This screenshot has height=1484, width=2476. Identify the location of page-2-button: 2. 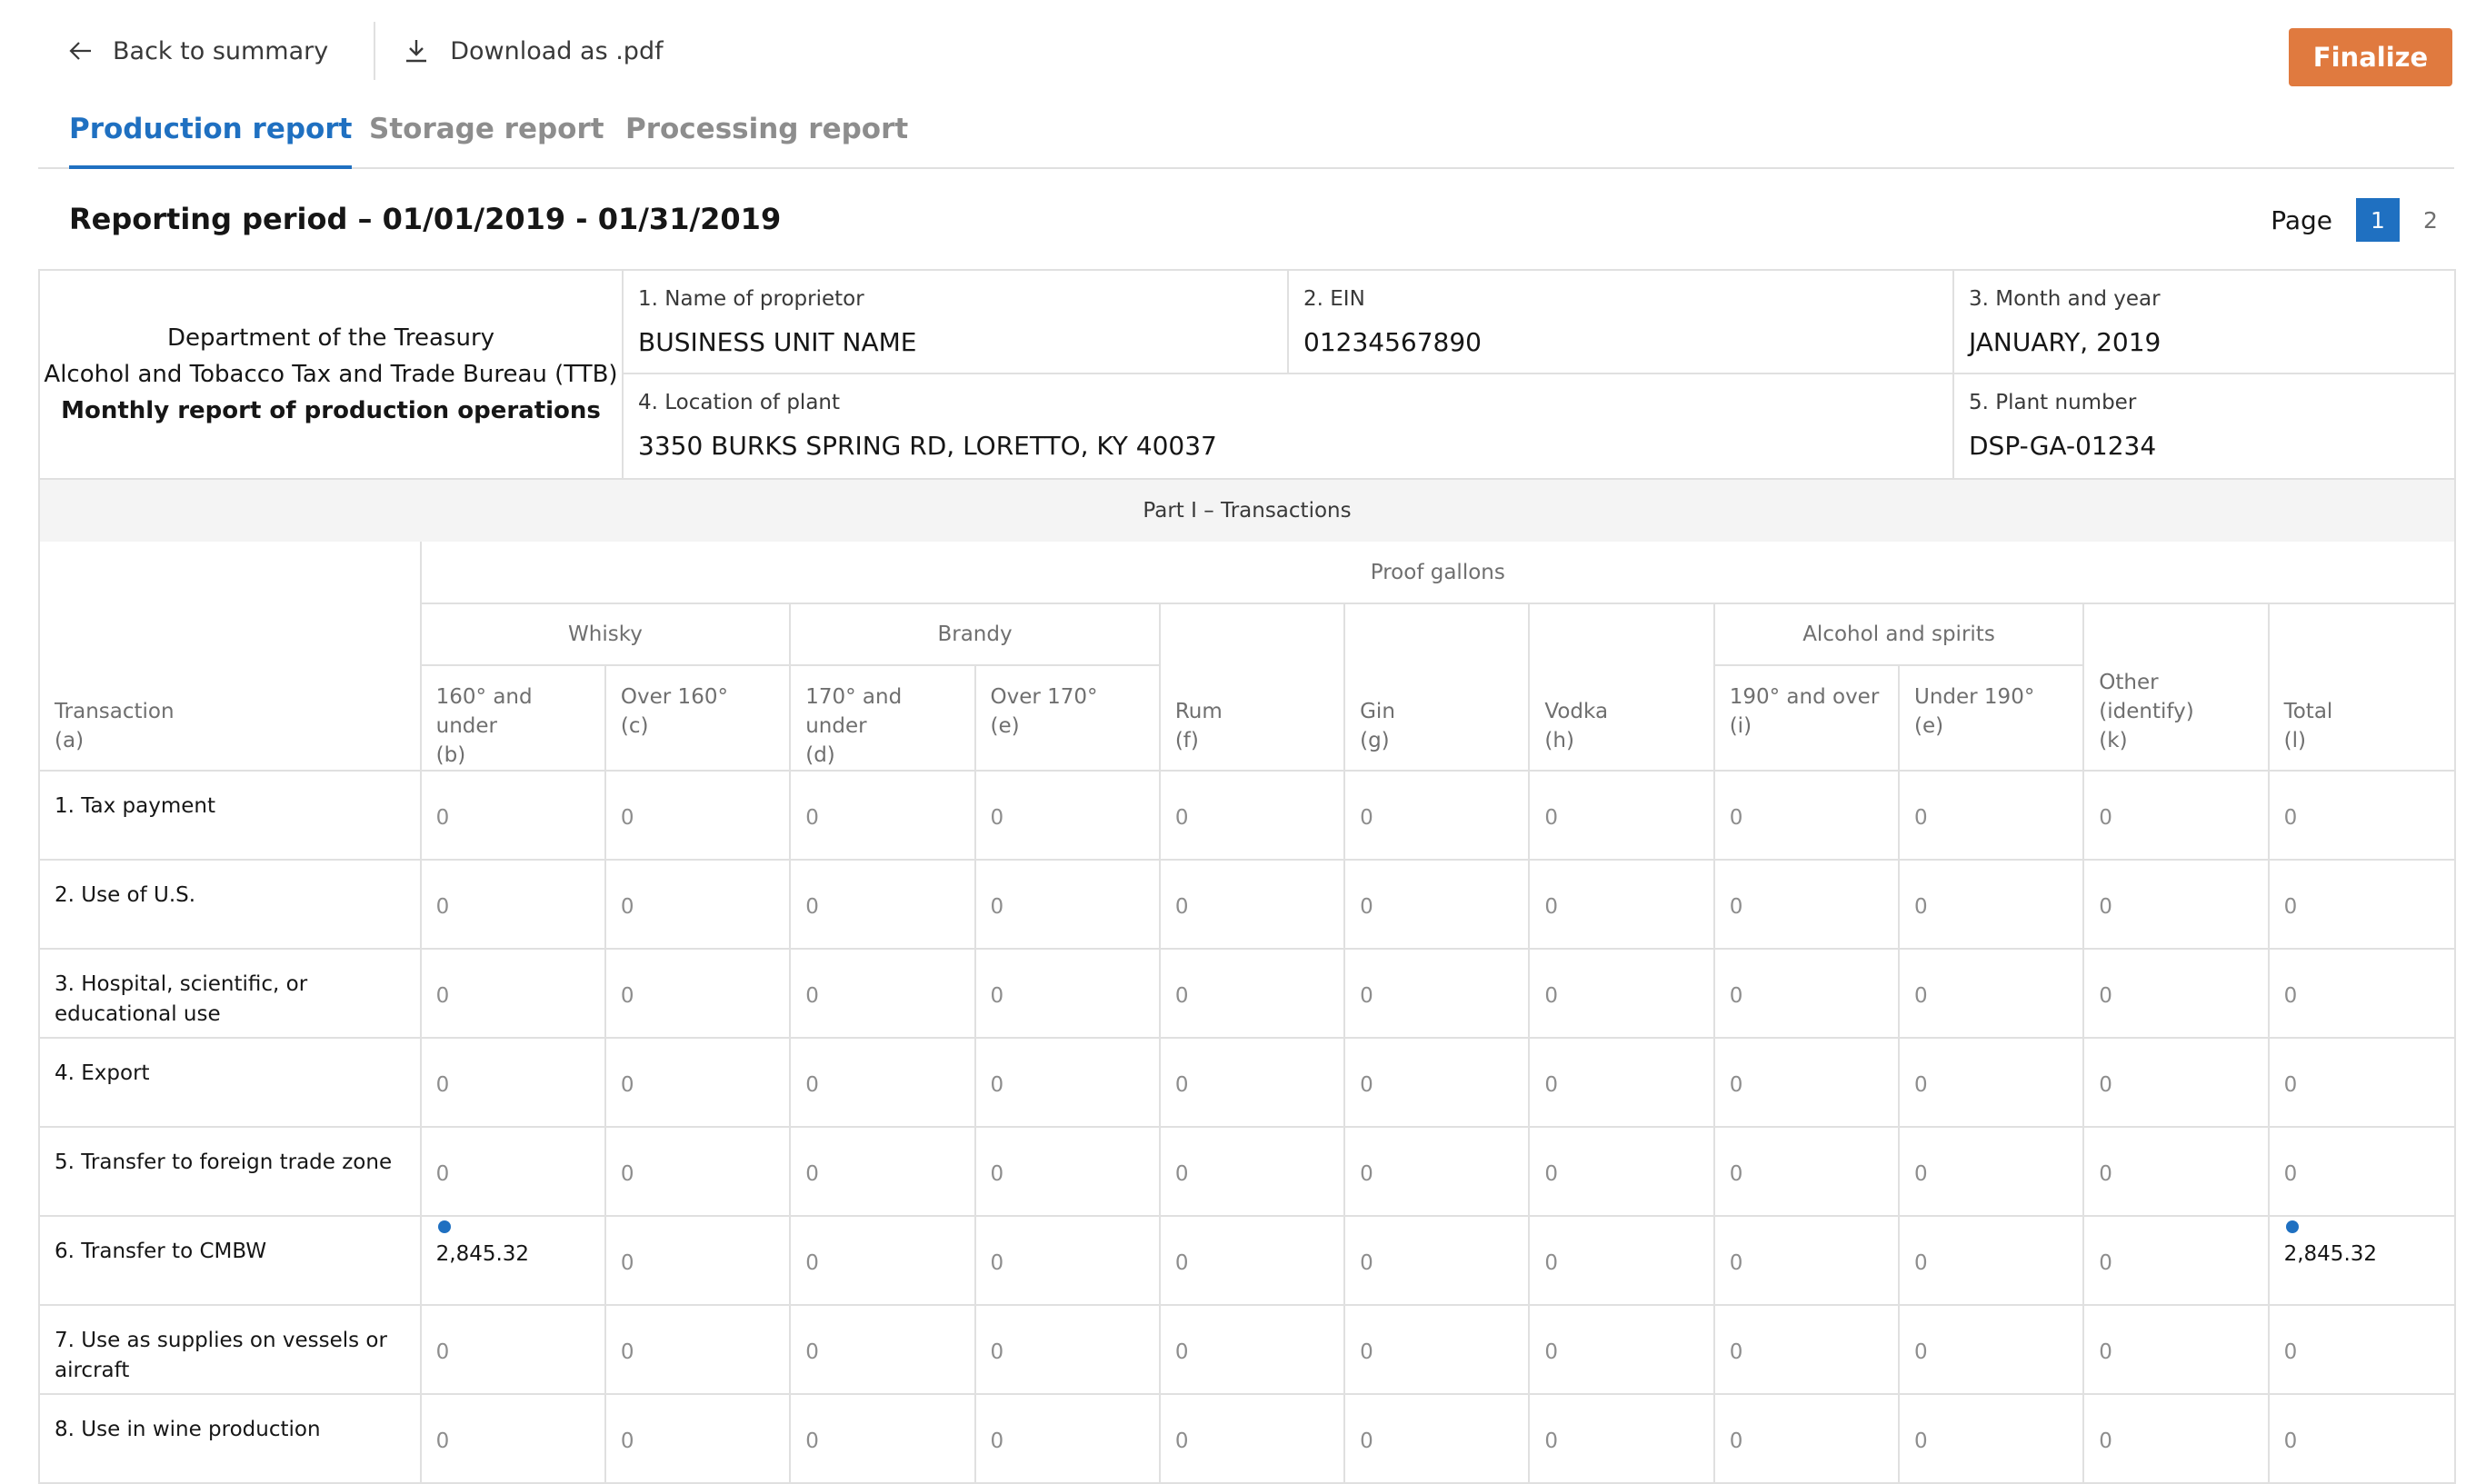
(2430, 220).